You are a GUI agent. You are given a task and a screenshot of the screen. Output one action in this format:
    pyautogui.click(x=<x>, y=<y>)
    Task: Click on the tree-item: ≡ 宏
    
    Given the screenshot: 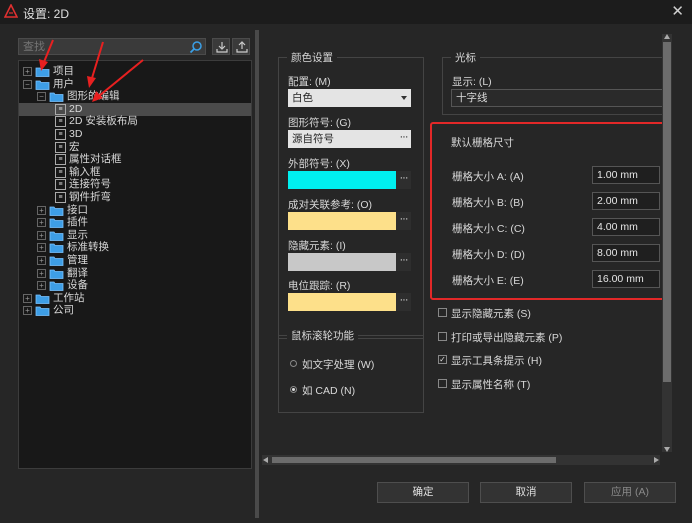 What is the action you would take?
    pyautogui.click(x=135, y=147)
    